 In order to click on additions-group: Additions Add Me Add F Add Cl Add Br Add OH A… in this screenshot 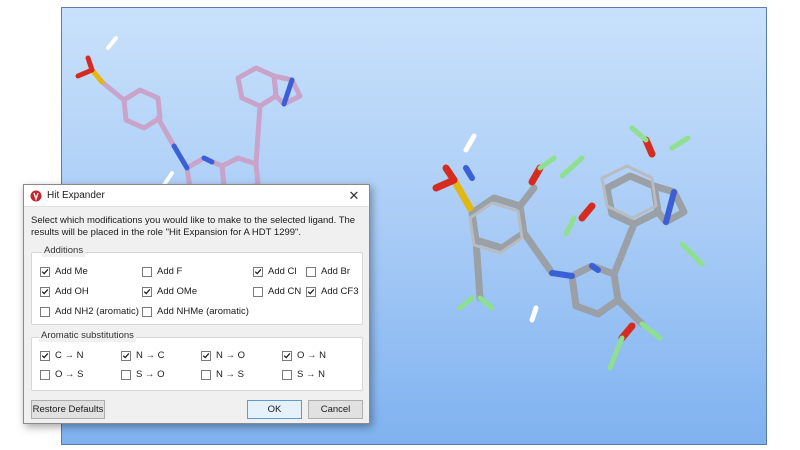, I will do `click(197, 285)`.